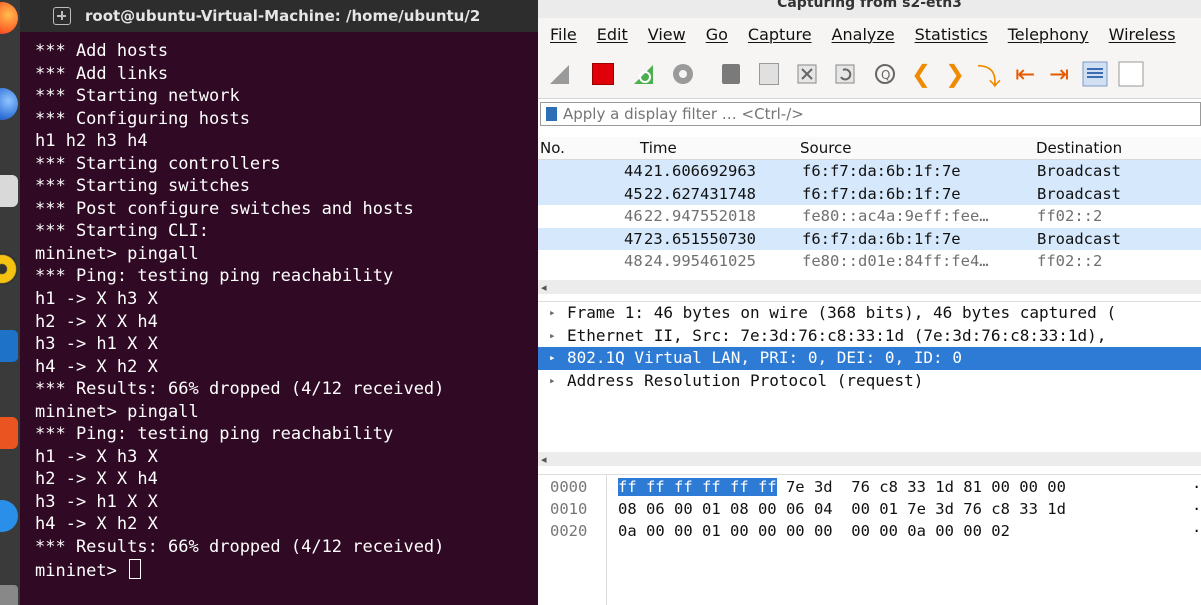  What do you see at coordinates (731, 74) in the screenshot?
I see `open-file-icon` at bounding box center [731, 74].